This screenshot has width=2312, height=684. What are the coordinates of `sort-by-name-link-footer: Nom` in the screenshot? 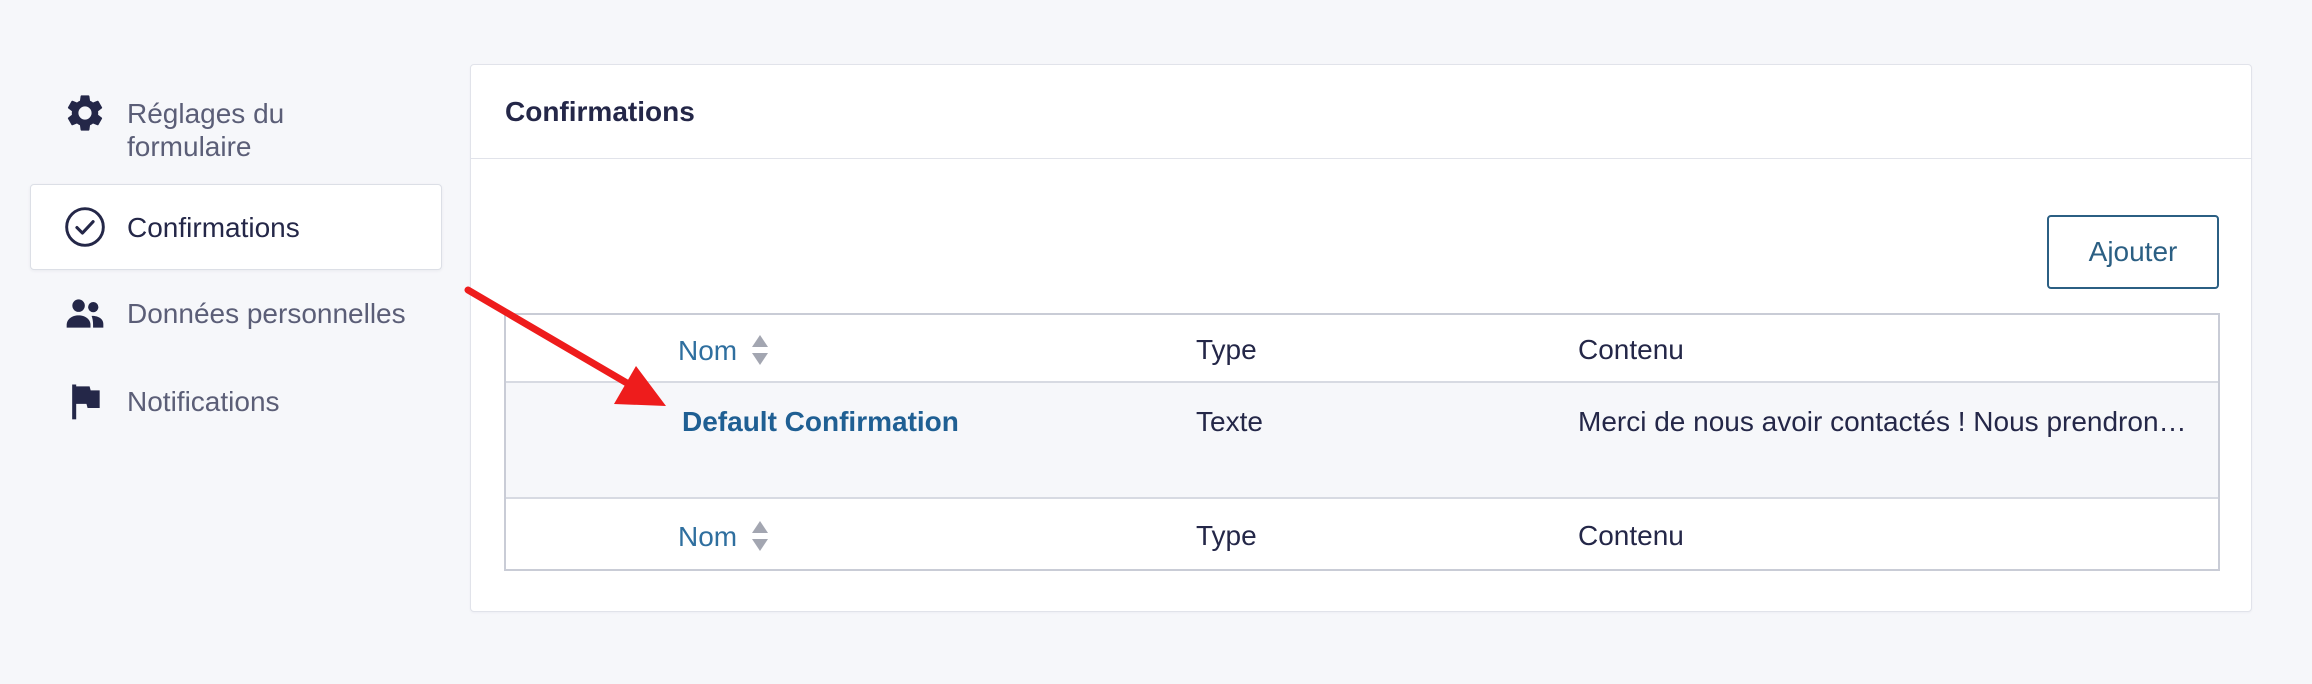 It's located at (724, 536).